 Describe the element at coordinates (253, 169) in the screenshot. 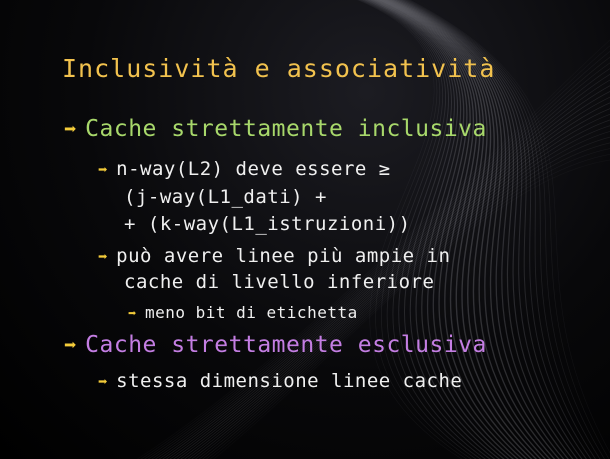

I see `bullet-text: n-way(L2) deve essere ≥` at that location.